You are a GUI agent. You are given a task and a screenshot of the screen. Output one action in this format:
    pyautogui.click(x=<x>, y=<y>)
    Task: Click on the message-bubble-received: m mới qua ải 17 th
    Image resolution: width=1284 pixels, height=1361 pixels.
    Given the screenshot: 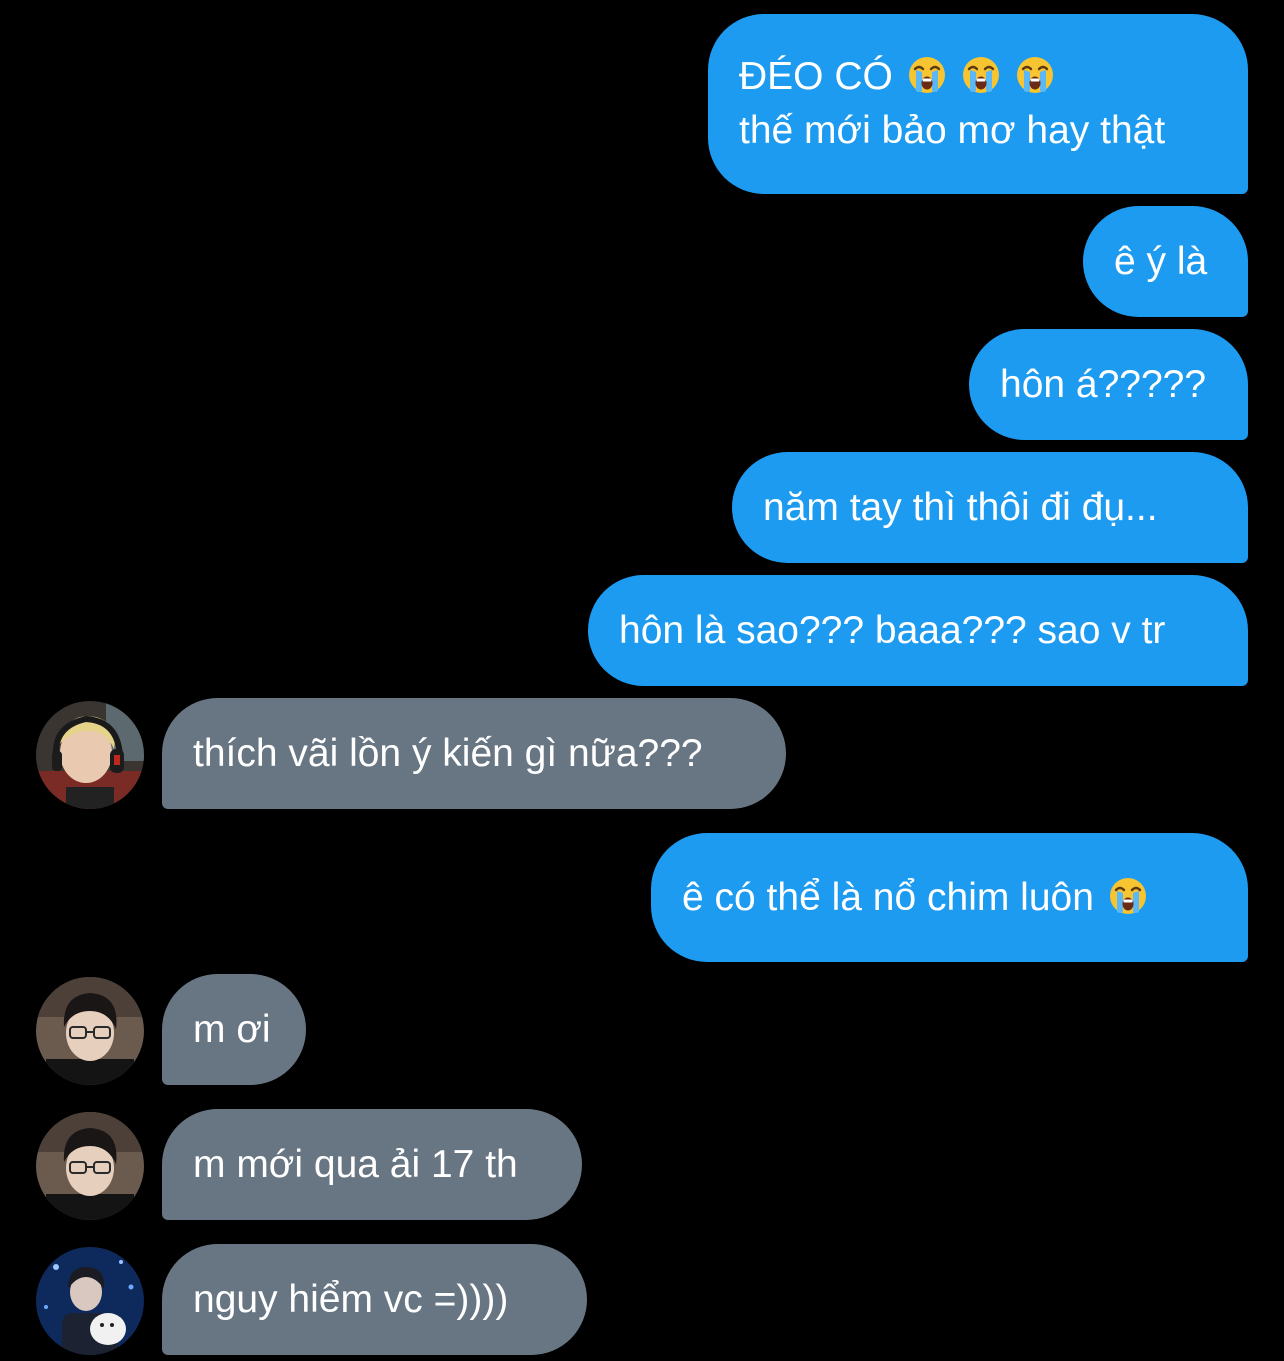 What is the action you would take?
    pyautogui.click(x=372, y=1164)
    